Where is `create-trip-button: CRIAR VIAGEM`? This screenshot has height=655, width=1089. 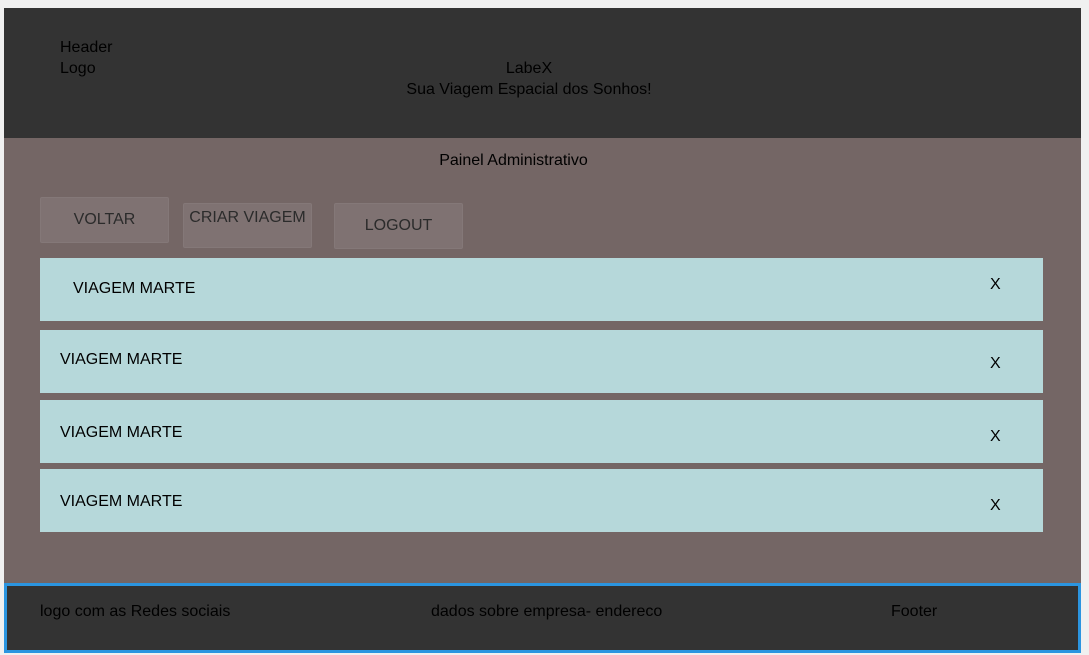 create-trip-button: CRIAR VIAGEM is located at coordinates (247, 225).